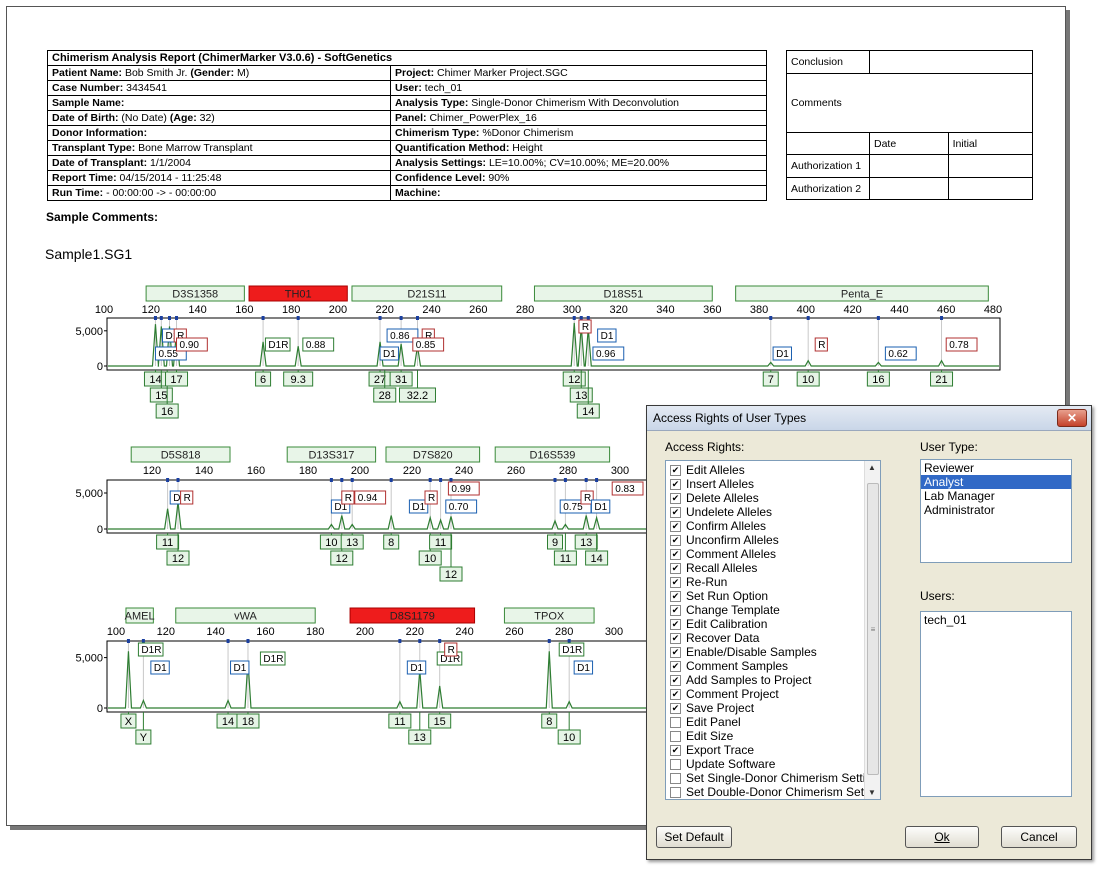  What do you see at coordinates (773, 652) in the screenshot?
I see `access-right-item: ✔ Enable/Disable Samples` at bounding box center [773, 652].